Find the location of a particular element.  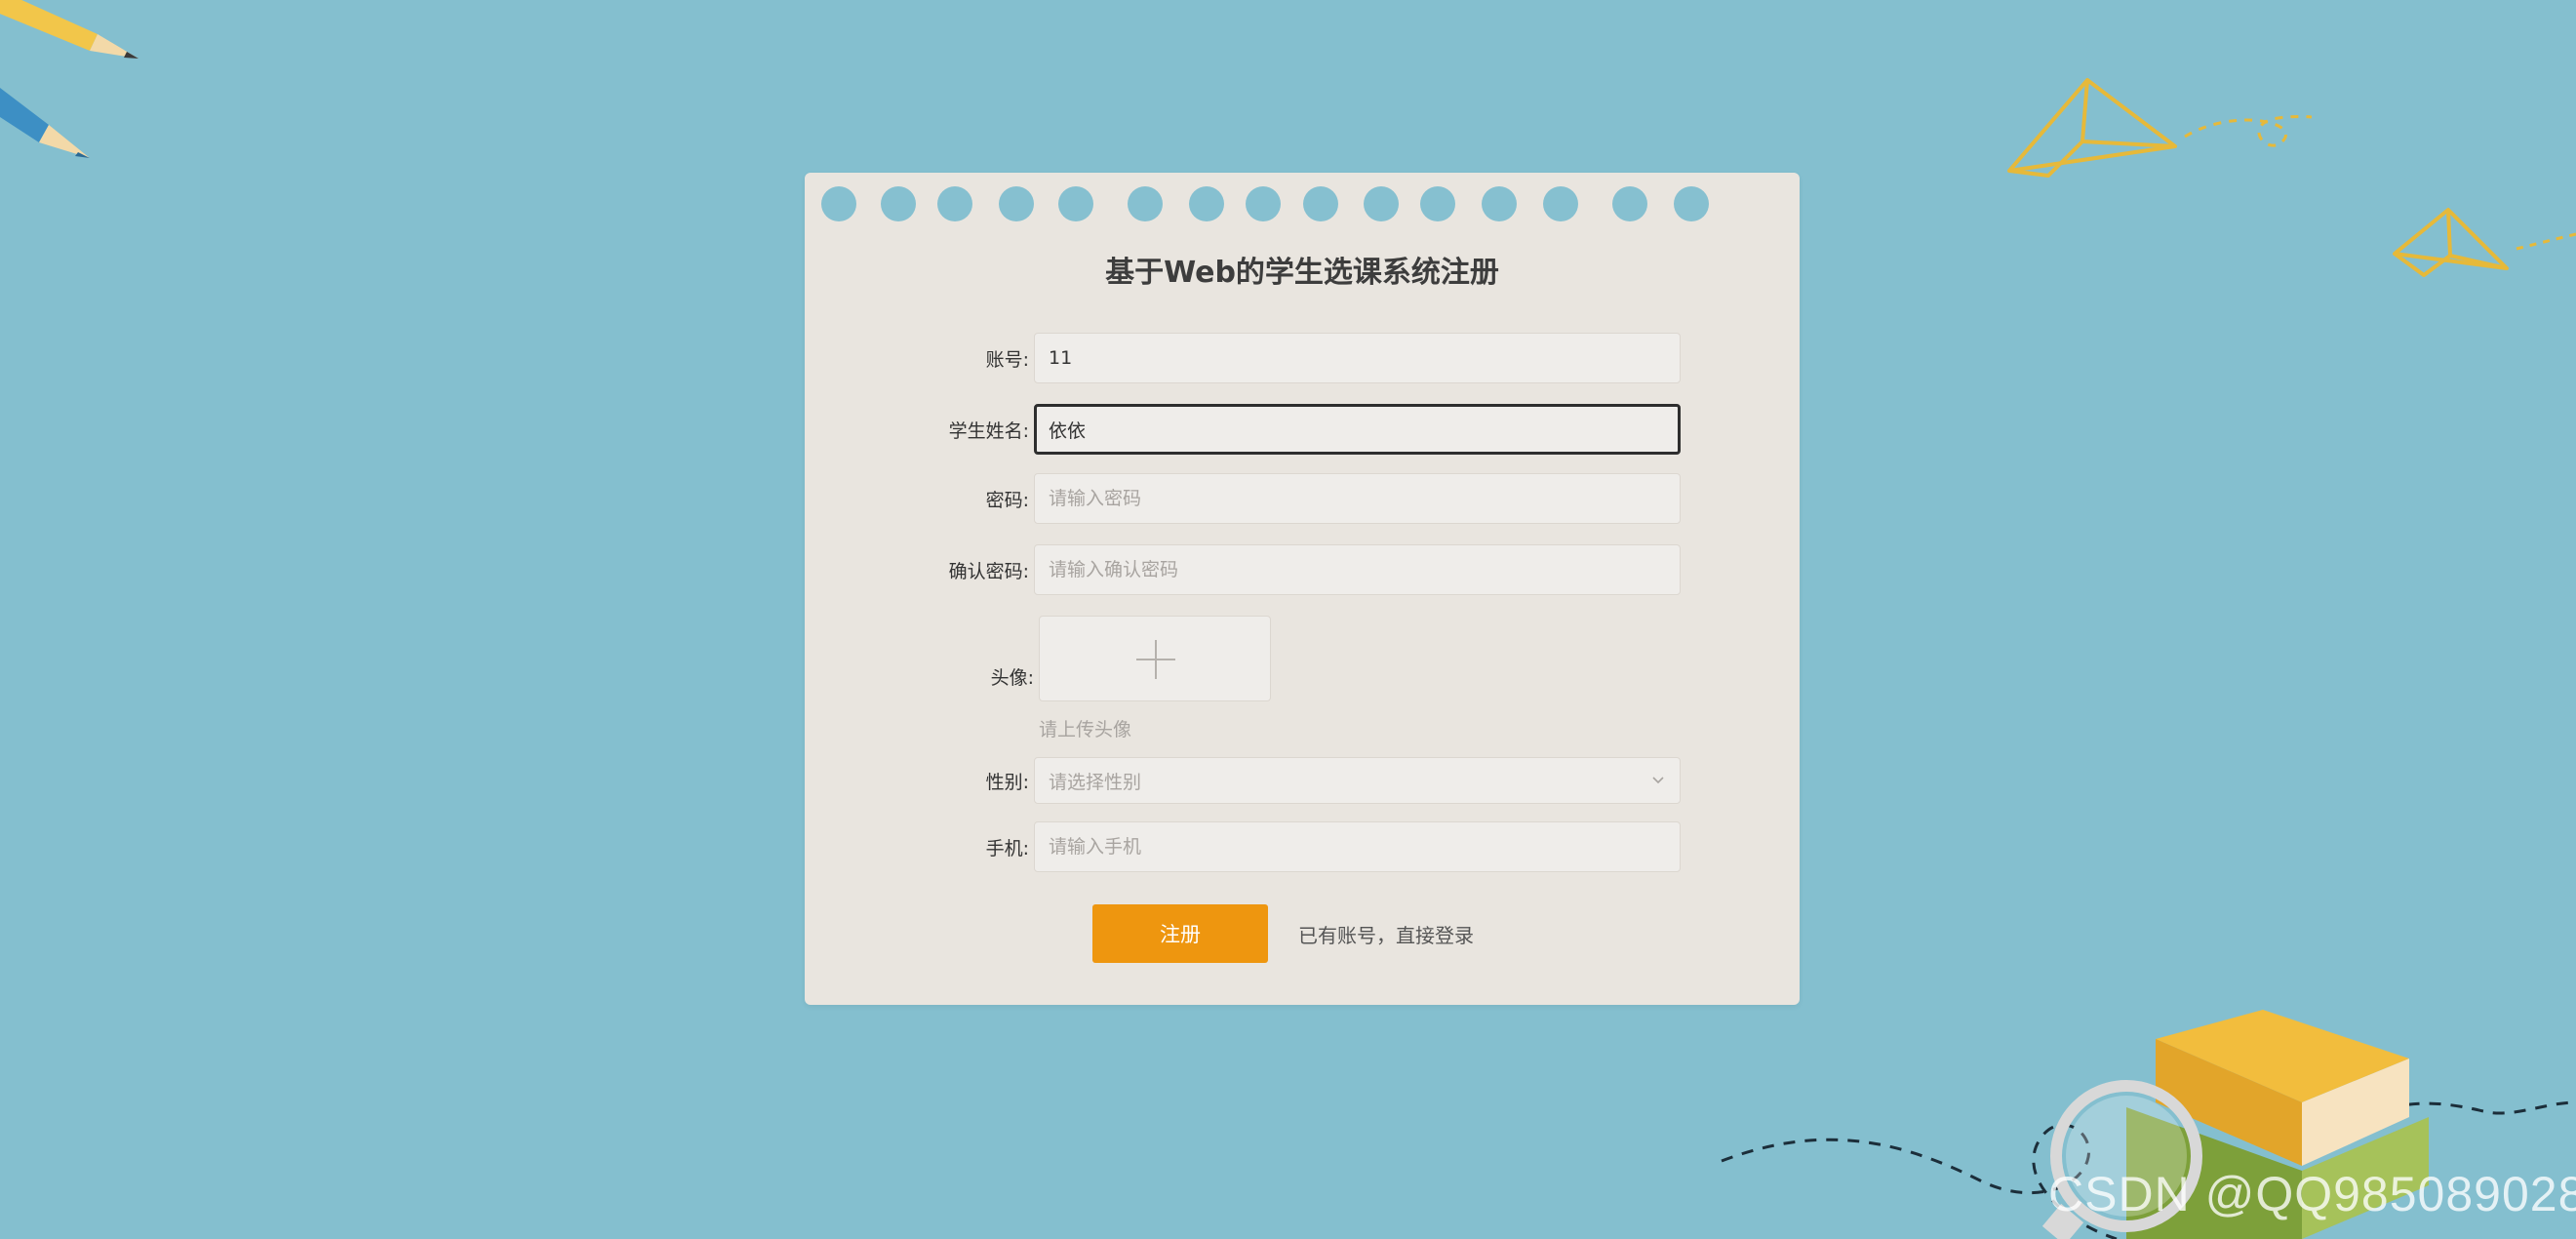

avatar-upload is located at coordinates (1155, 658).